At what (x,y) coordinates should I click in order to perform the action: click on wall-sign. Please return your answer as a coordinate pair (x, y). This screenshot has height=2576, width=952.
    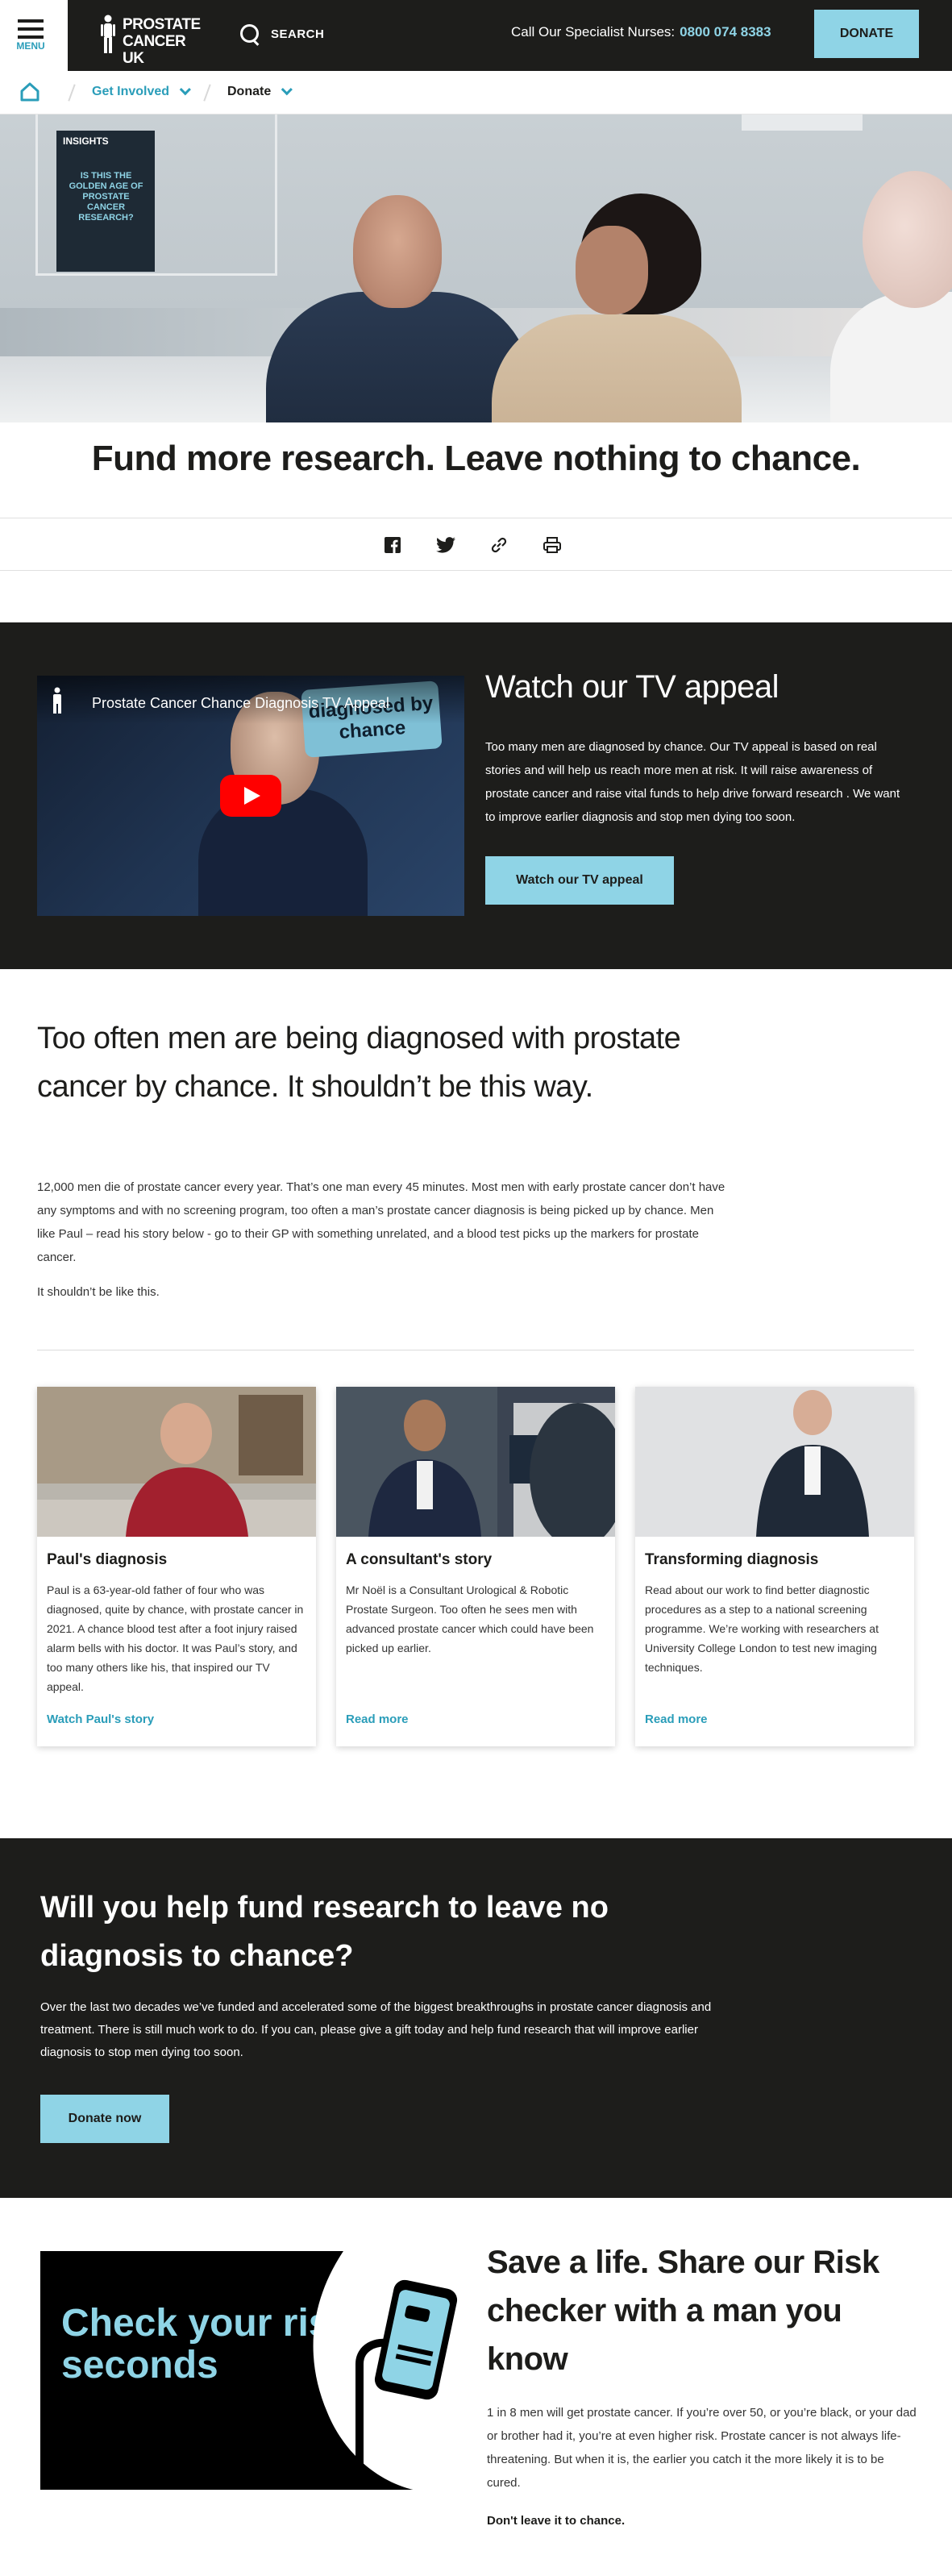
    Looking at the image, I should click on (803, 123).